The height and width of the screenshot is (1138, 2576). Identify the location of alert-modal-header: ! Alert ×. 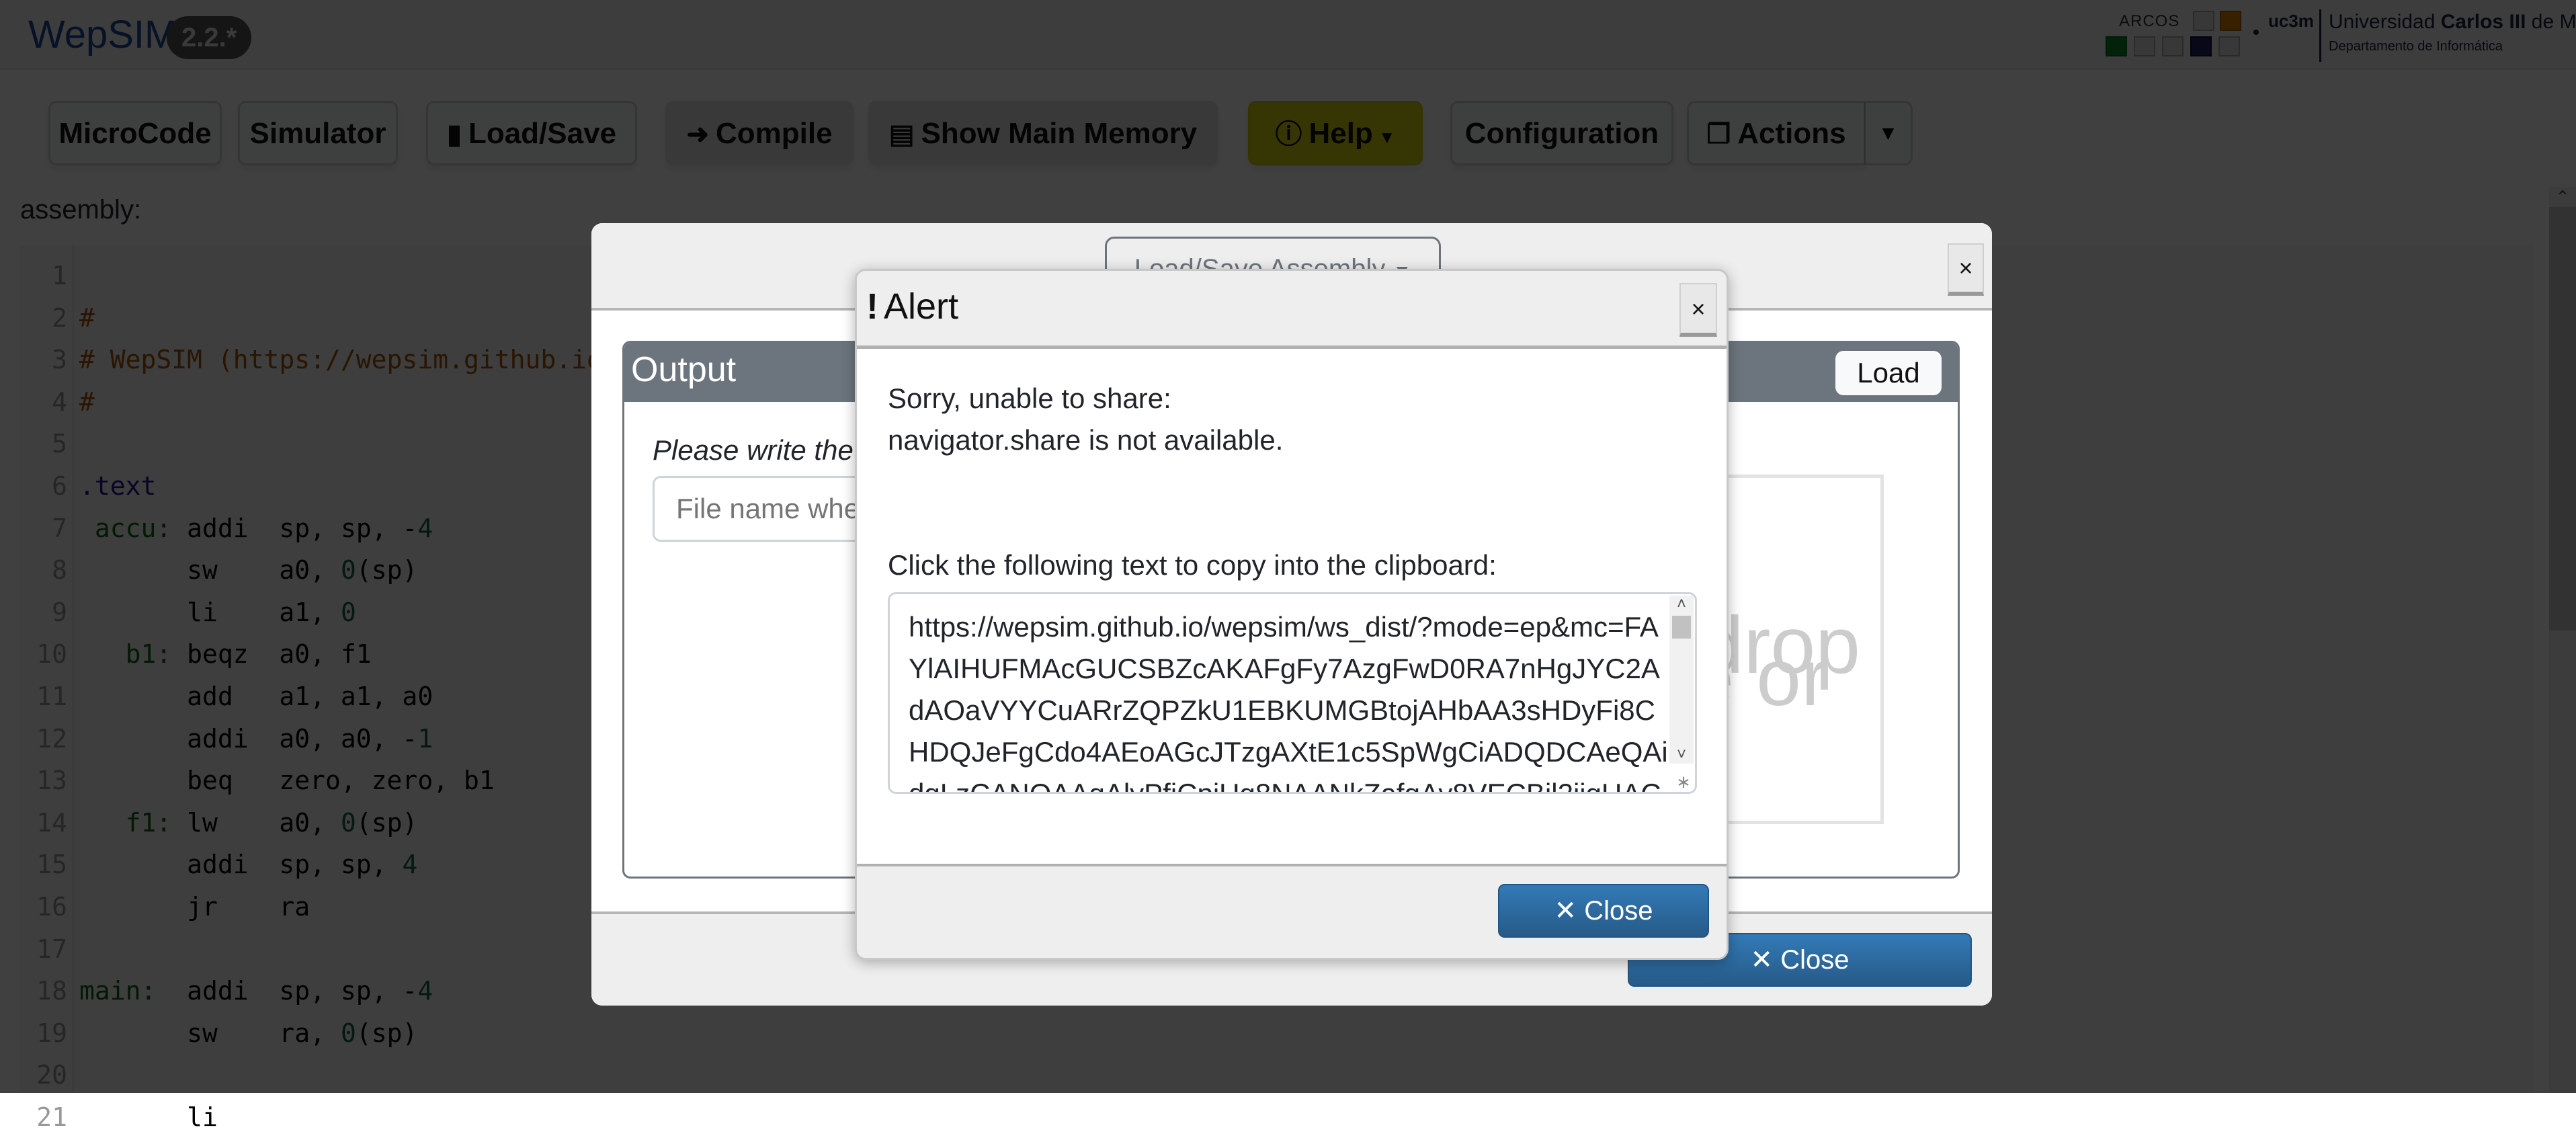
(1292, 310).